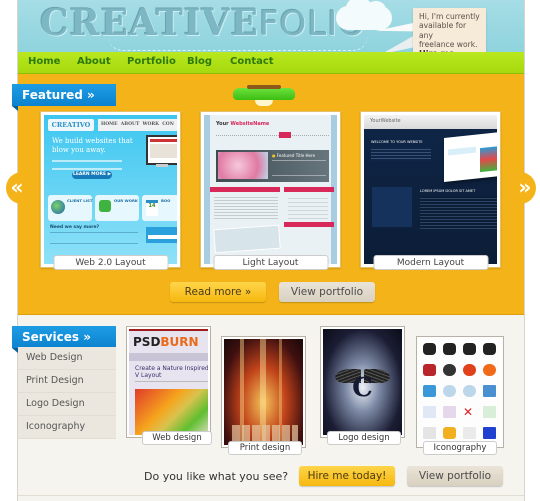 Image resolution: width=540 pixels, height=501 pixels. Describe the element at coordinates (216, 476) in the screenshot. I see `cta-question: Do you like what you see?` at that location.